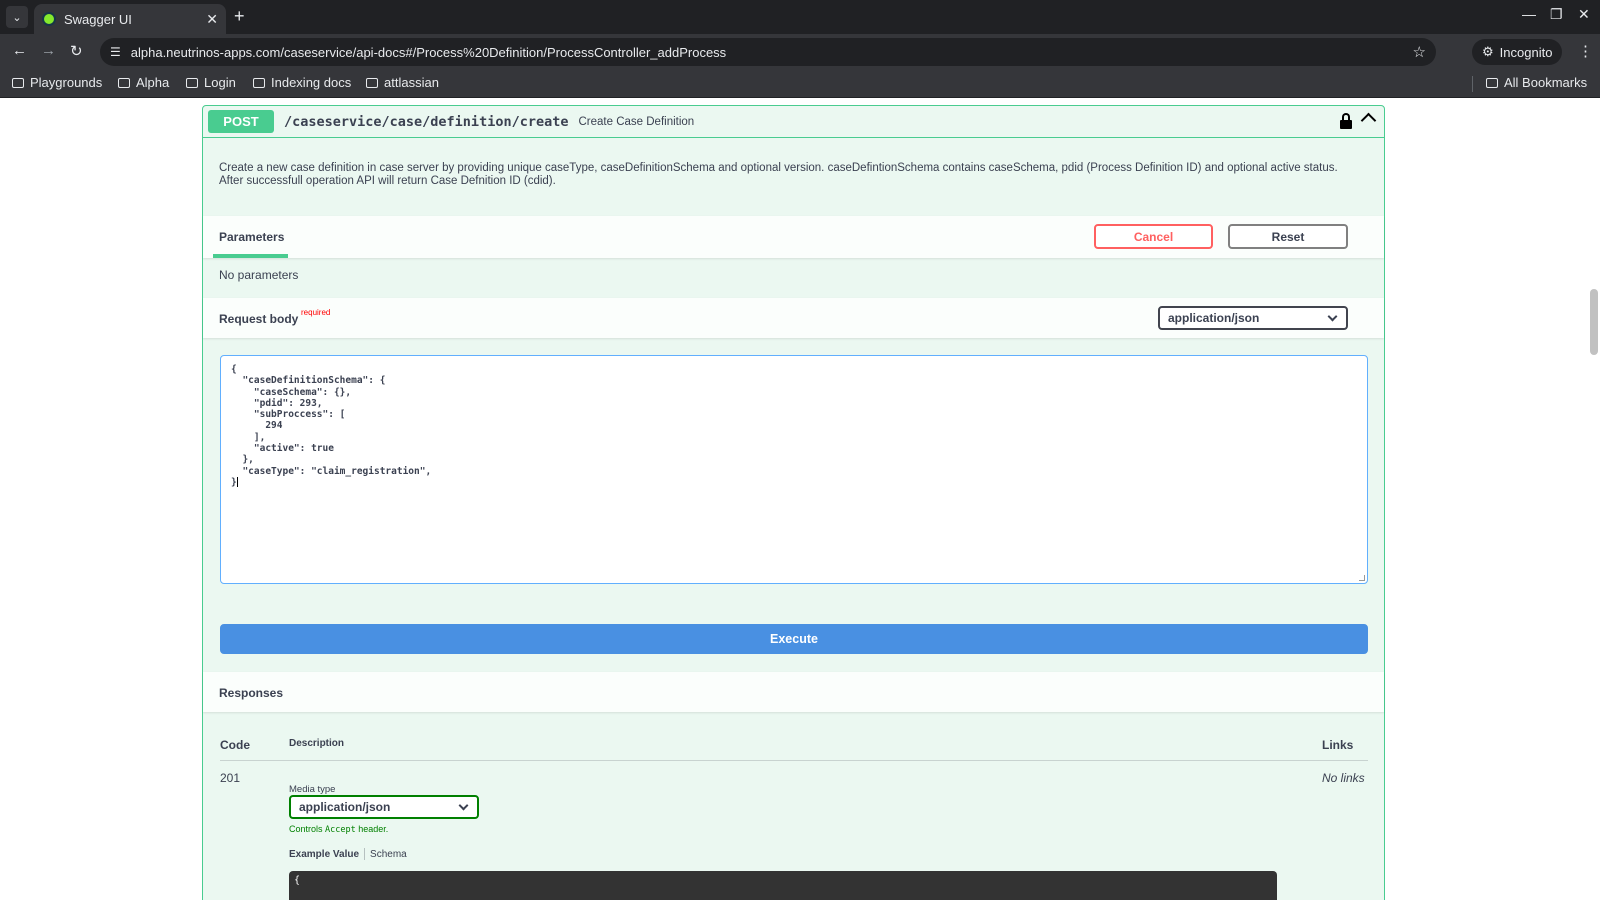  I want to click on tab-schema: Schema, so click(388, 854).